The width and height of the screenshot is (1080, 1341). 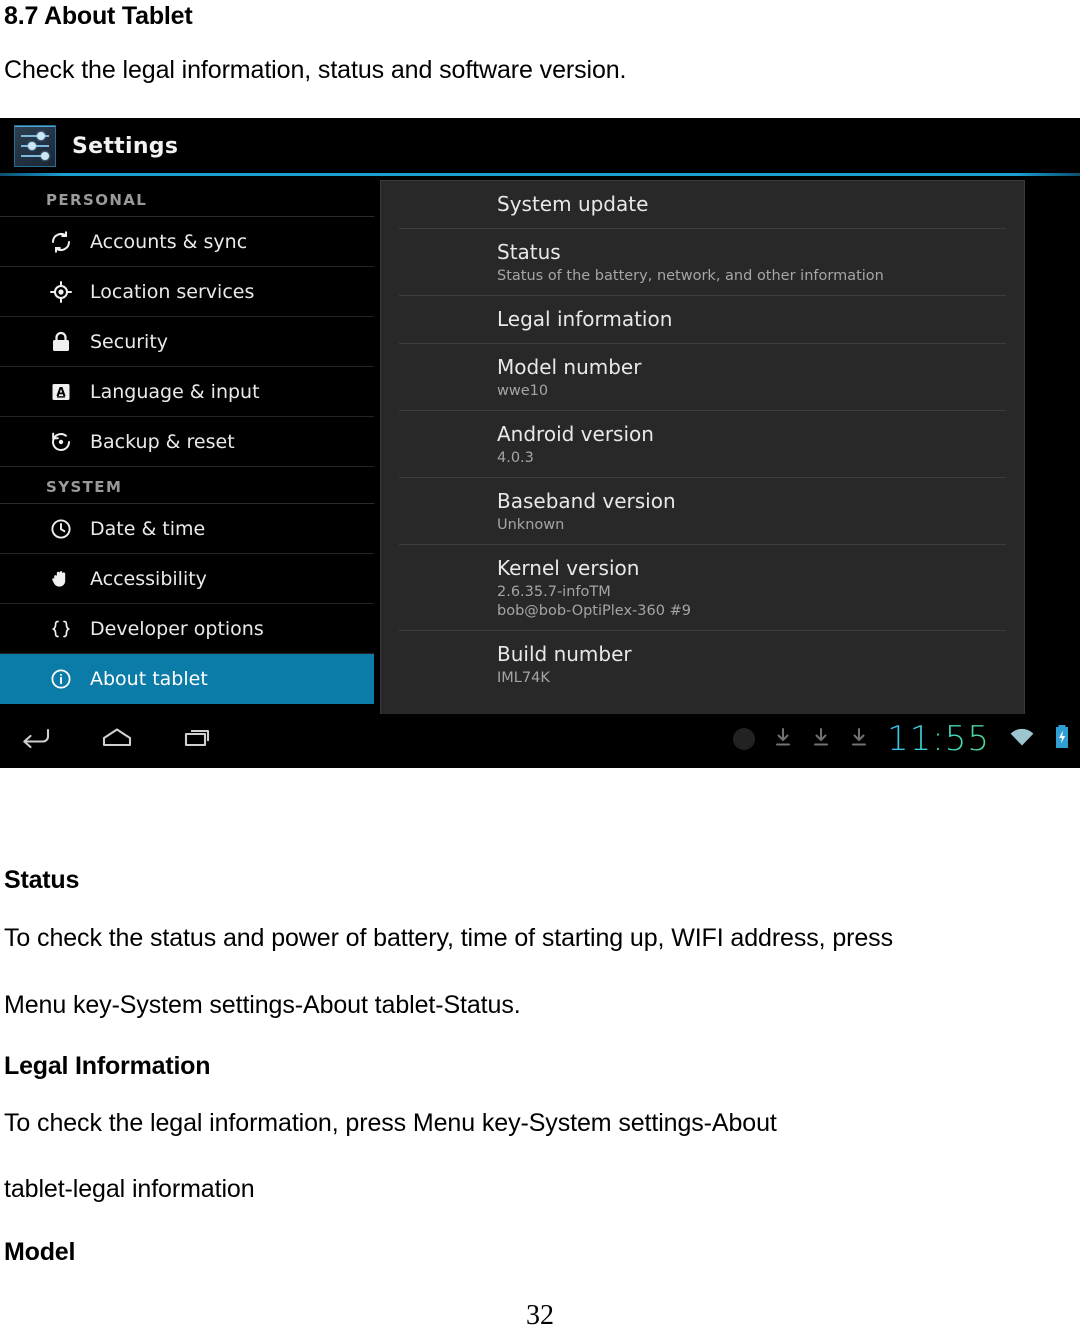 What do you see at coordinates (594, 601) in the screenshot?
I see `detail-row-subtitle: 2.6.35.7-infoTM bob@bob-OptiPlex-360 #9` at bounding box center [594, 601].